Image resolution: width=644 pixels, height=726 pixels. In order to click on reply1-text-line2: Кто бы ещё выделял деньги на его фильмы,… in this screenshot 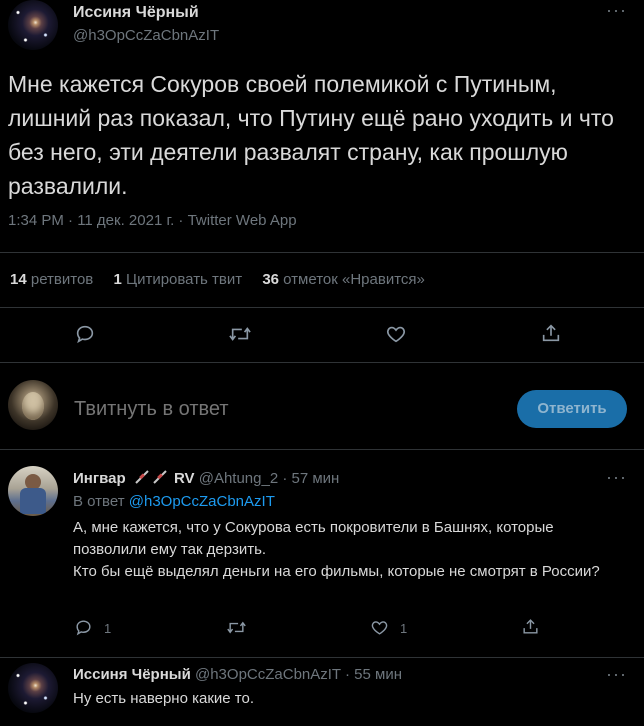, I will do `click(336, 571)`.